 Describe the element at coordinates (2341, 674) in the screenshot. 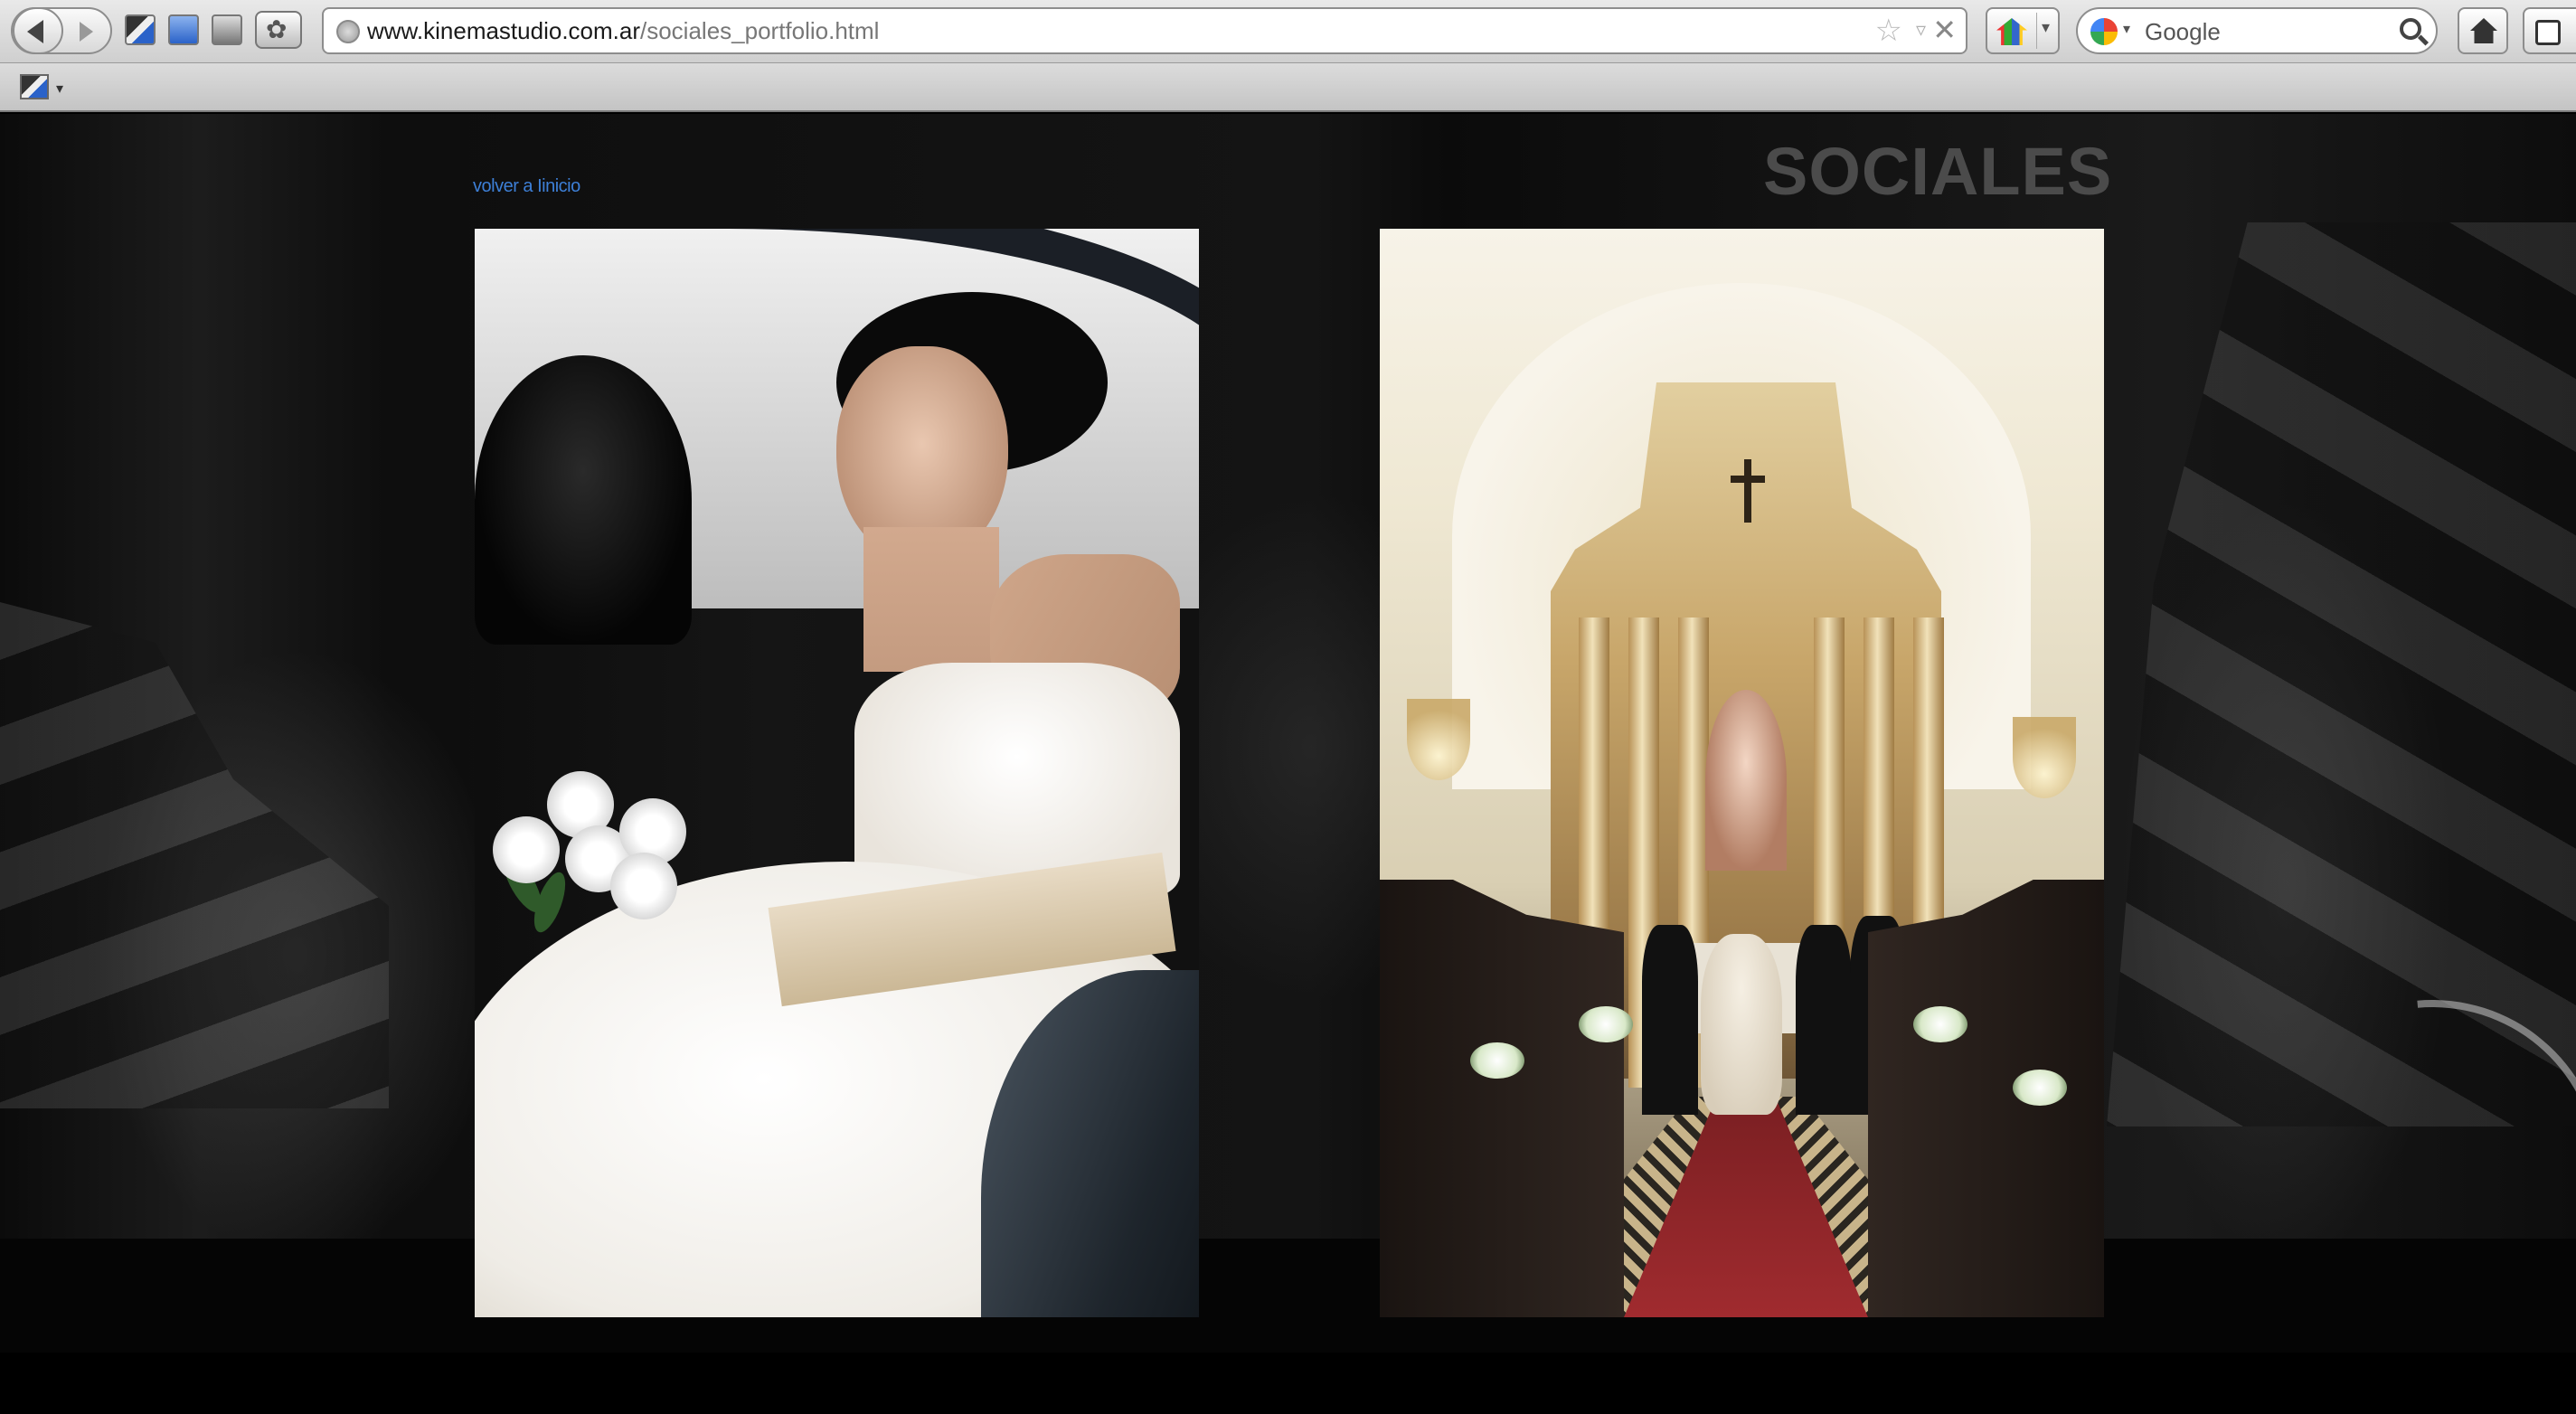

I see `background-stairs-right` at that location.